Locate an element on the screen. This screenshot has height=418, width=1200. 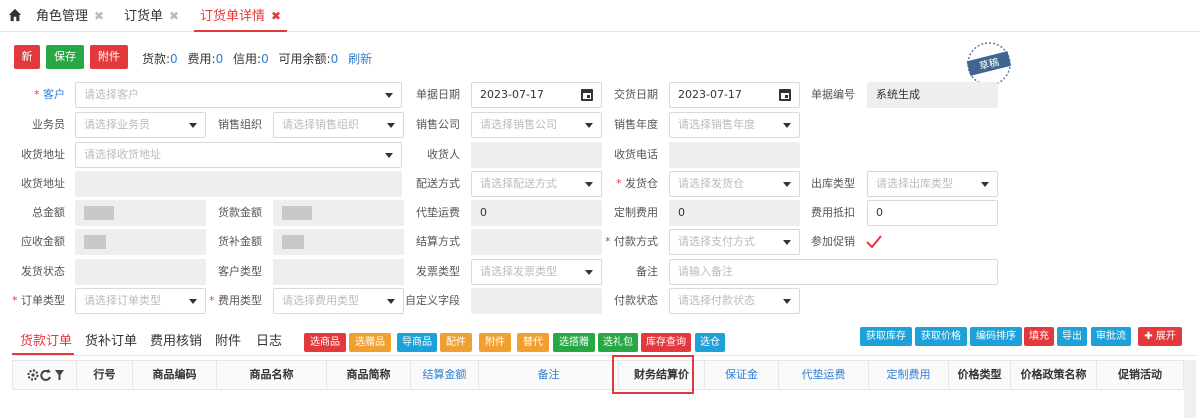
customer-type-field is located at coordinates (338, 272).